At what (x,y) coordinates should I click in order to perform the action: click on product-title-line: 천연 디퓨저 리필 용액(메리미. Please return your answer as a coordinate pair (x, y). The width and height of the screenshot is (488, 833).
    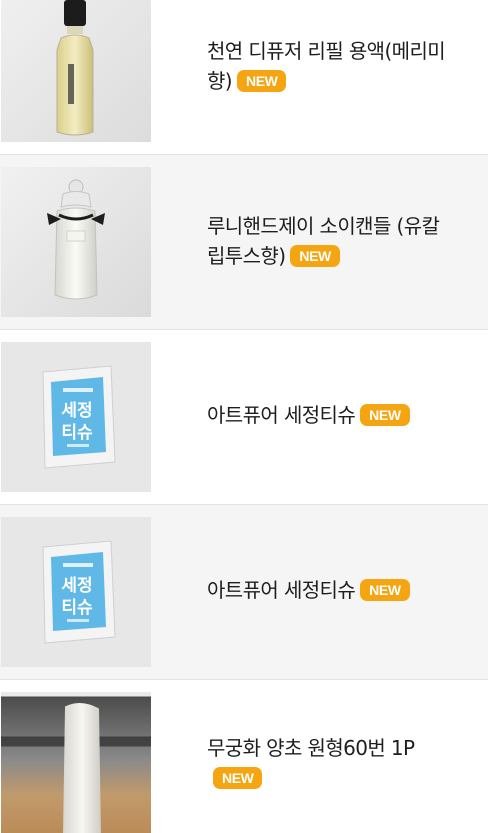
    Looking at the image, I should click on (326, 51).